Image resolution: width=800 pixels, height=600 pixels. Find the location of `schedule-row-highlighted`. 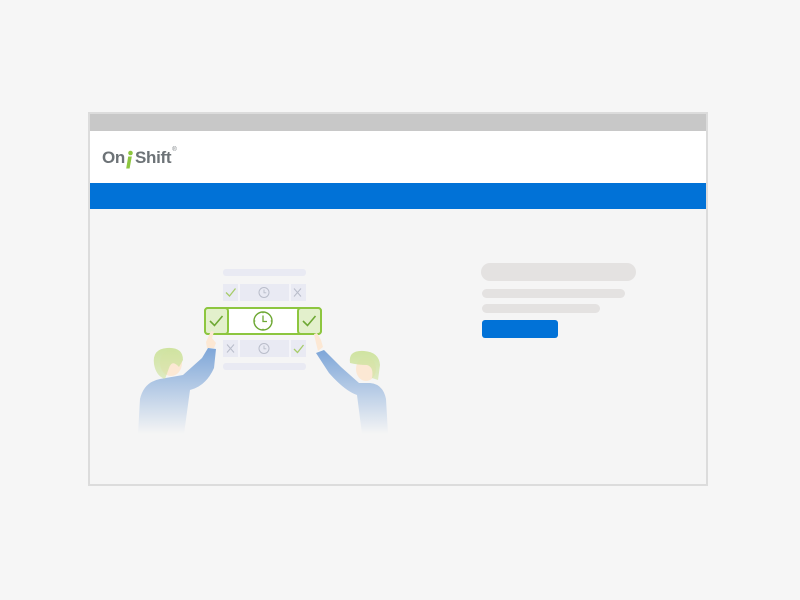

schedule-row-highlighted is located at coordinates (263, 321).